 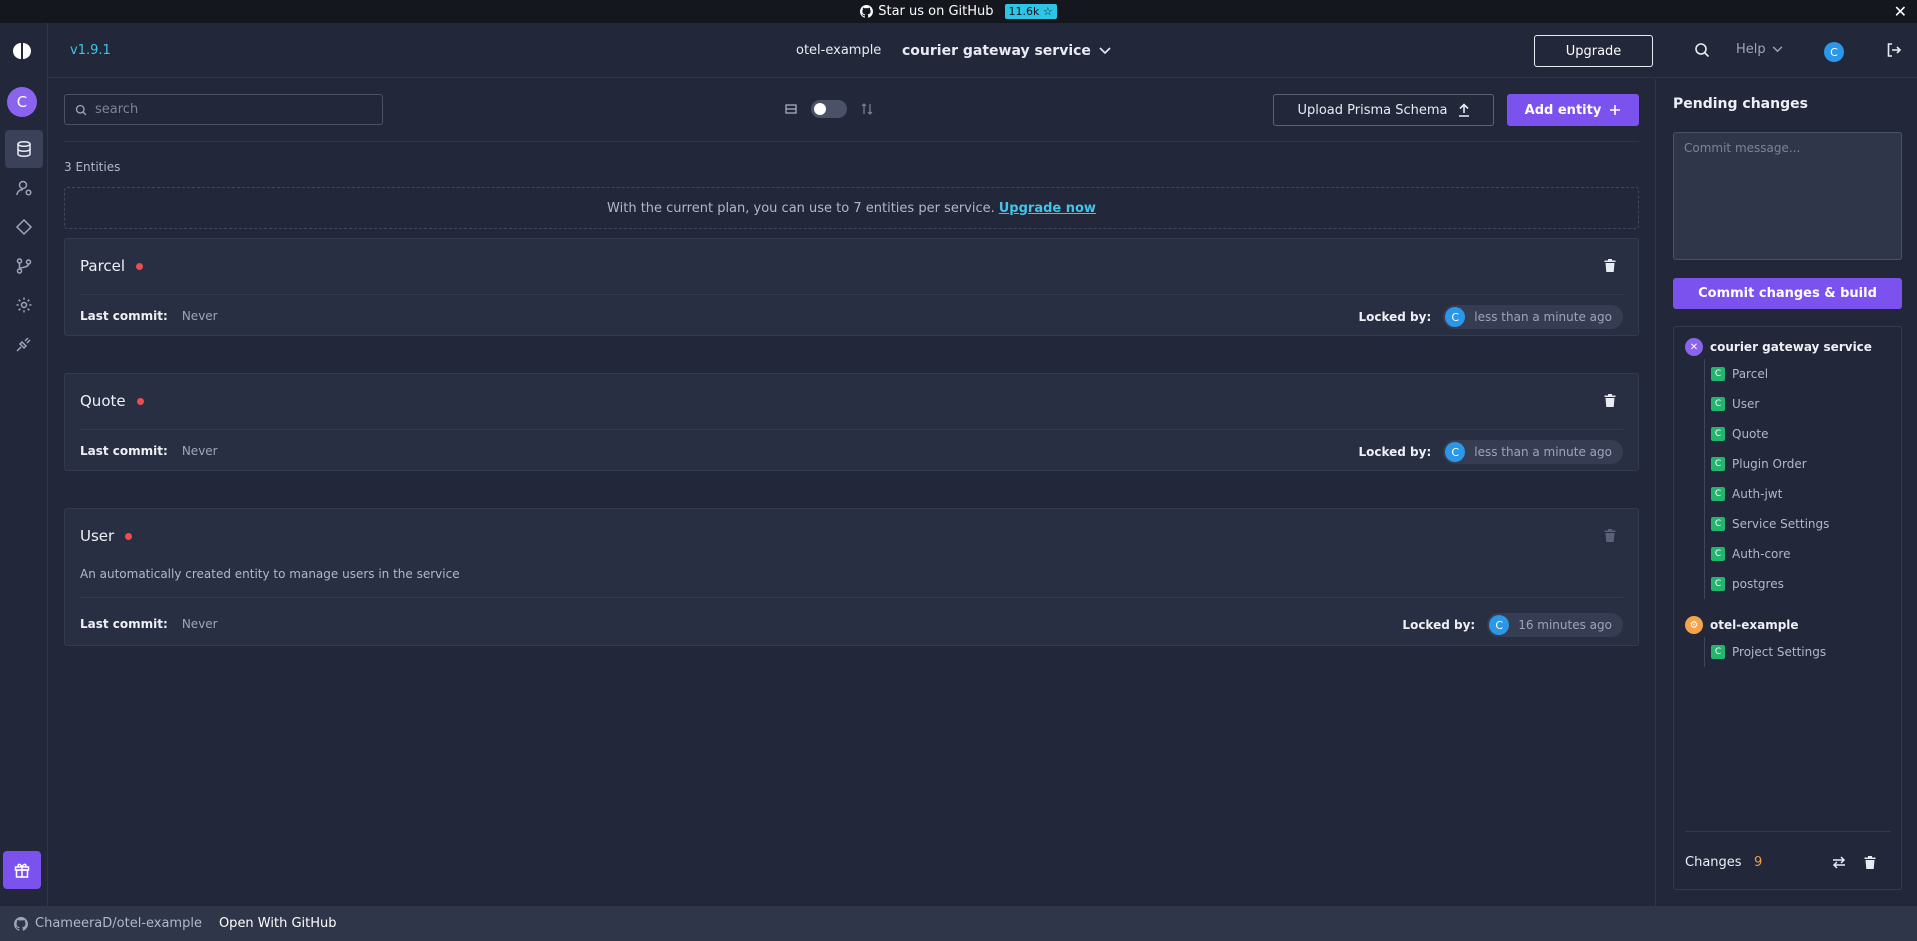 I want to click on roles-nav-icon, so click(x=24, y=188).